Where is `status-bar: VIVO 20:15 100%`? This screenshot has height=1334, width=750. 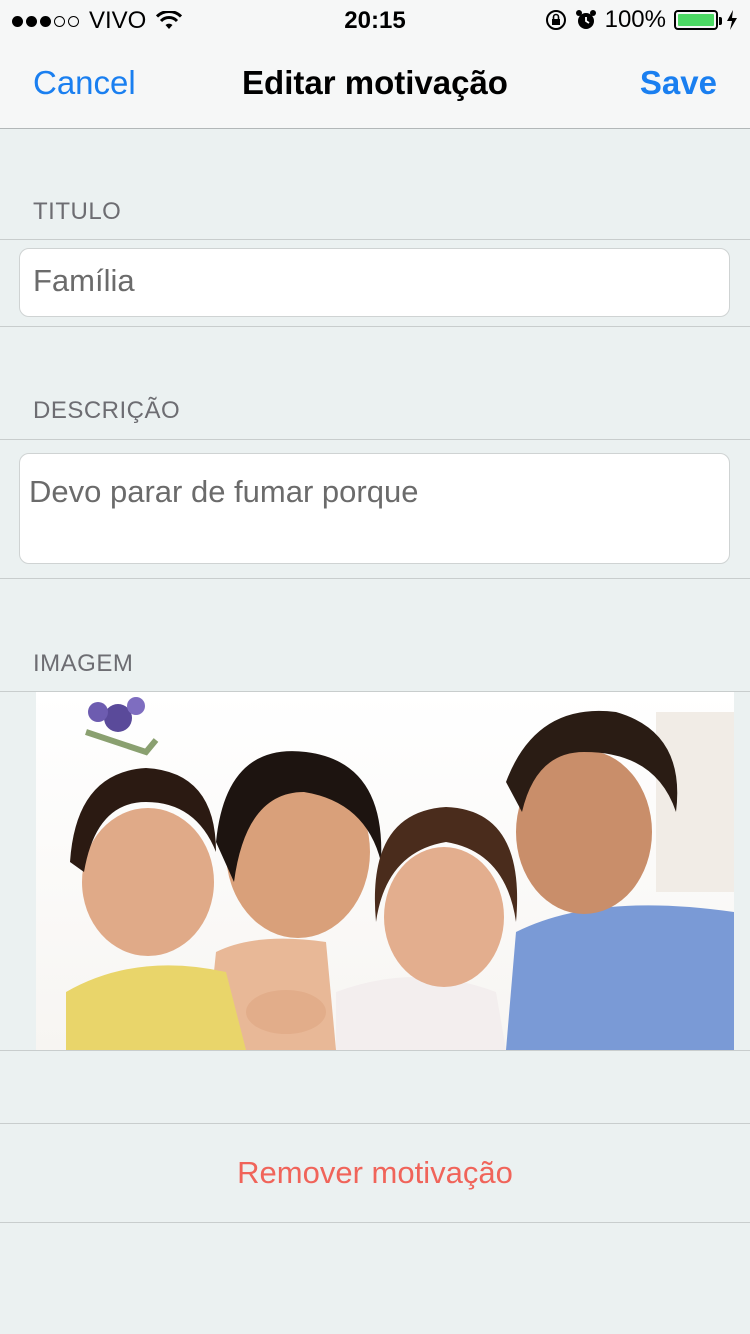 status-bar: VIVO 20:15 100% is located at coordinates (375, 20).